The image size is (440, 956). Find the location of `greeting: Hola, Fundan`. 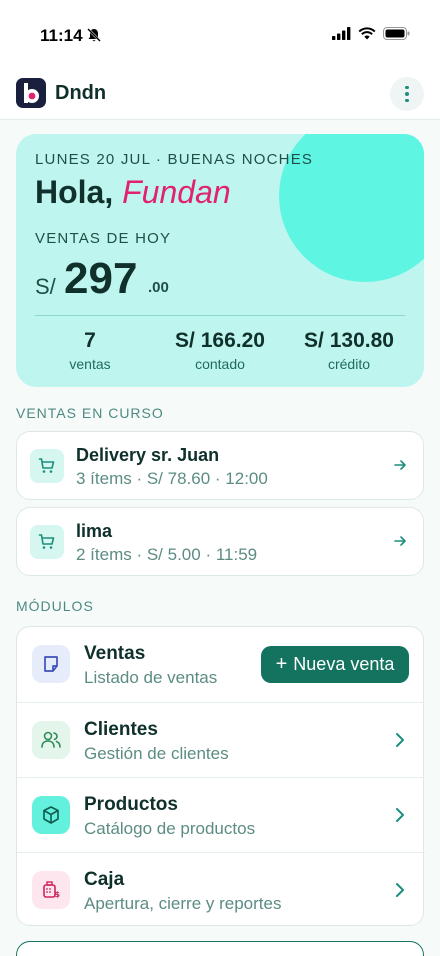

greeting: Hola, Fundan is located at coordinates (133, 192).